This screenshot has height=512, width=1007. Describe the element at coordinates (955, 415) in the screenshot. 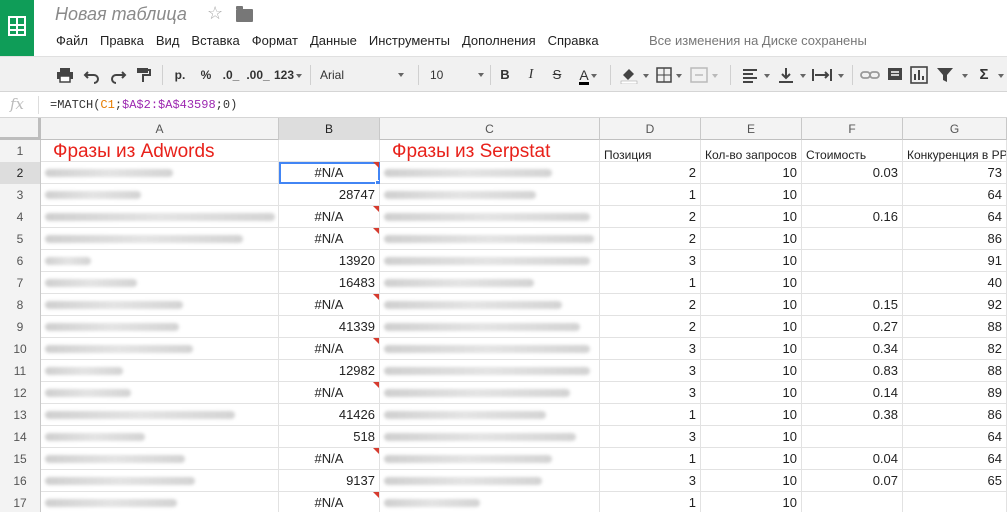

I see `cell-g13: 86` at that location.